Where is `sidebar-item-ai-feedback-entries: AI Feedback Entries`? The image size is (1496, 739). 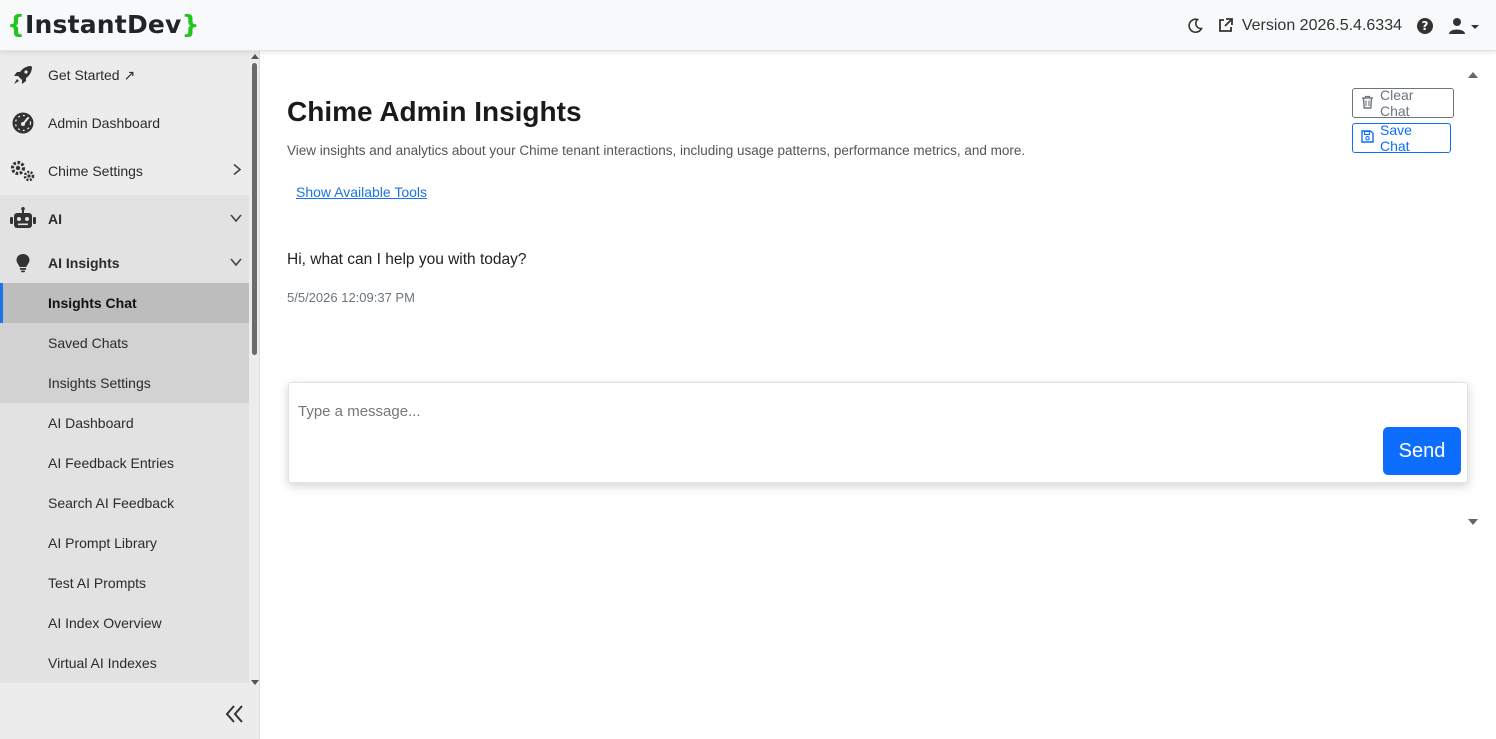 sidebar-item-ai-feedback-entries: AI Feedback Entries is located at coordinates (124, 463).